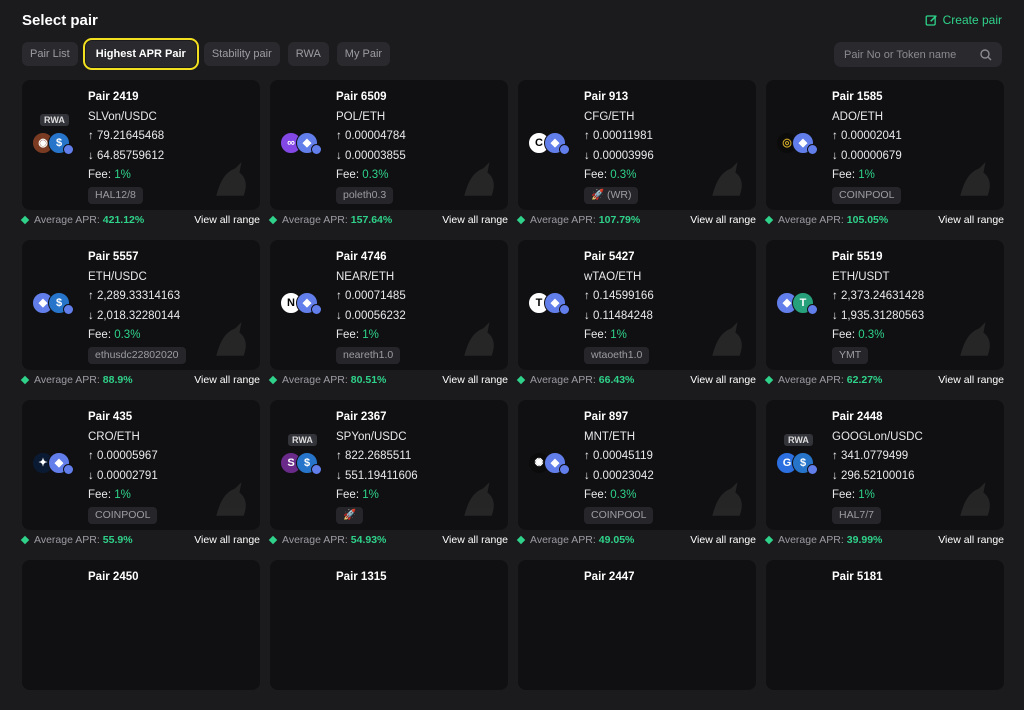 The height and width of the screenshot is (710, 1024). I want to click on price-up: ↑ 0.00005967, so click(123, 456).